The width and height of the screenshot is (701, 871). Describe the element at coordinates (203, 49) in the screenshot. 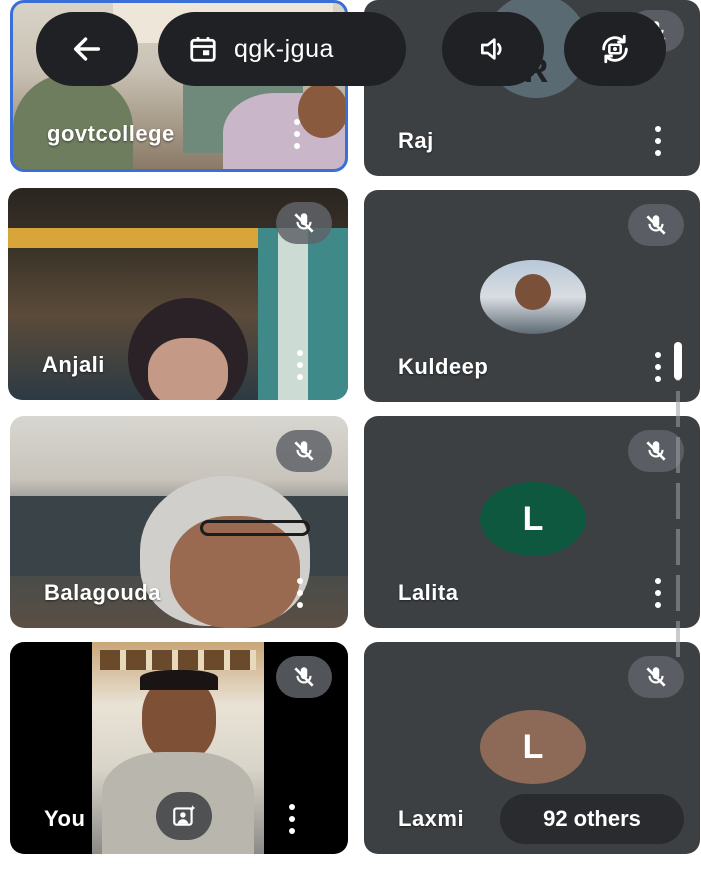

I see `calendar-icon` at that location.